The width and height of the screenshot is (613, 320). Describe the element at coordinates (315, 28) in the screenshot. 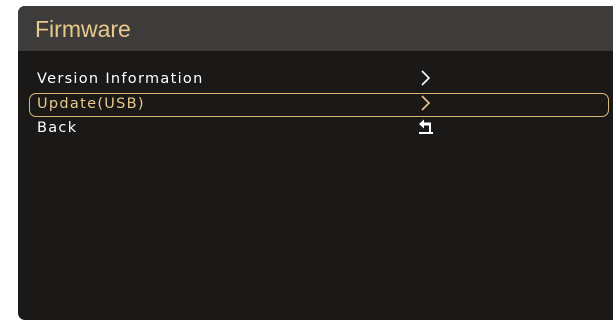

I see `header-bar: Firmware` at that location.